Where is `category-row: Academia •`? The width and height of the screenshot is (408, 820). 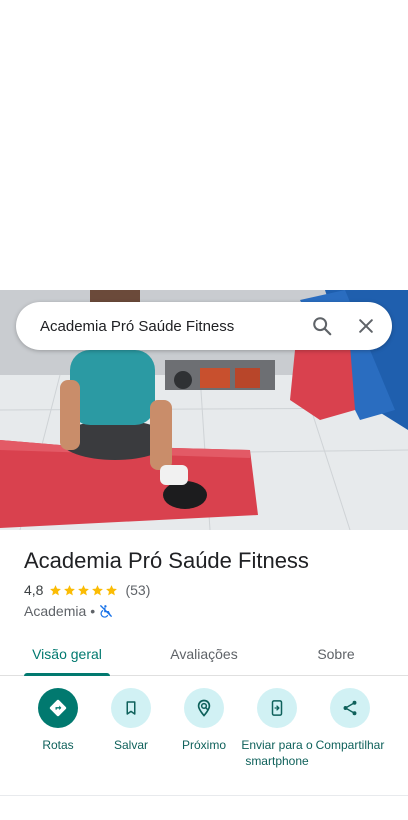
category-row: Academia • is located at coordinates (68, 611).